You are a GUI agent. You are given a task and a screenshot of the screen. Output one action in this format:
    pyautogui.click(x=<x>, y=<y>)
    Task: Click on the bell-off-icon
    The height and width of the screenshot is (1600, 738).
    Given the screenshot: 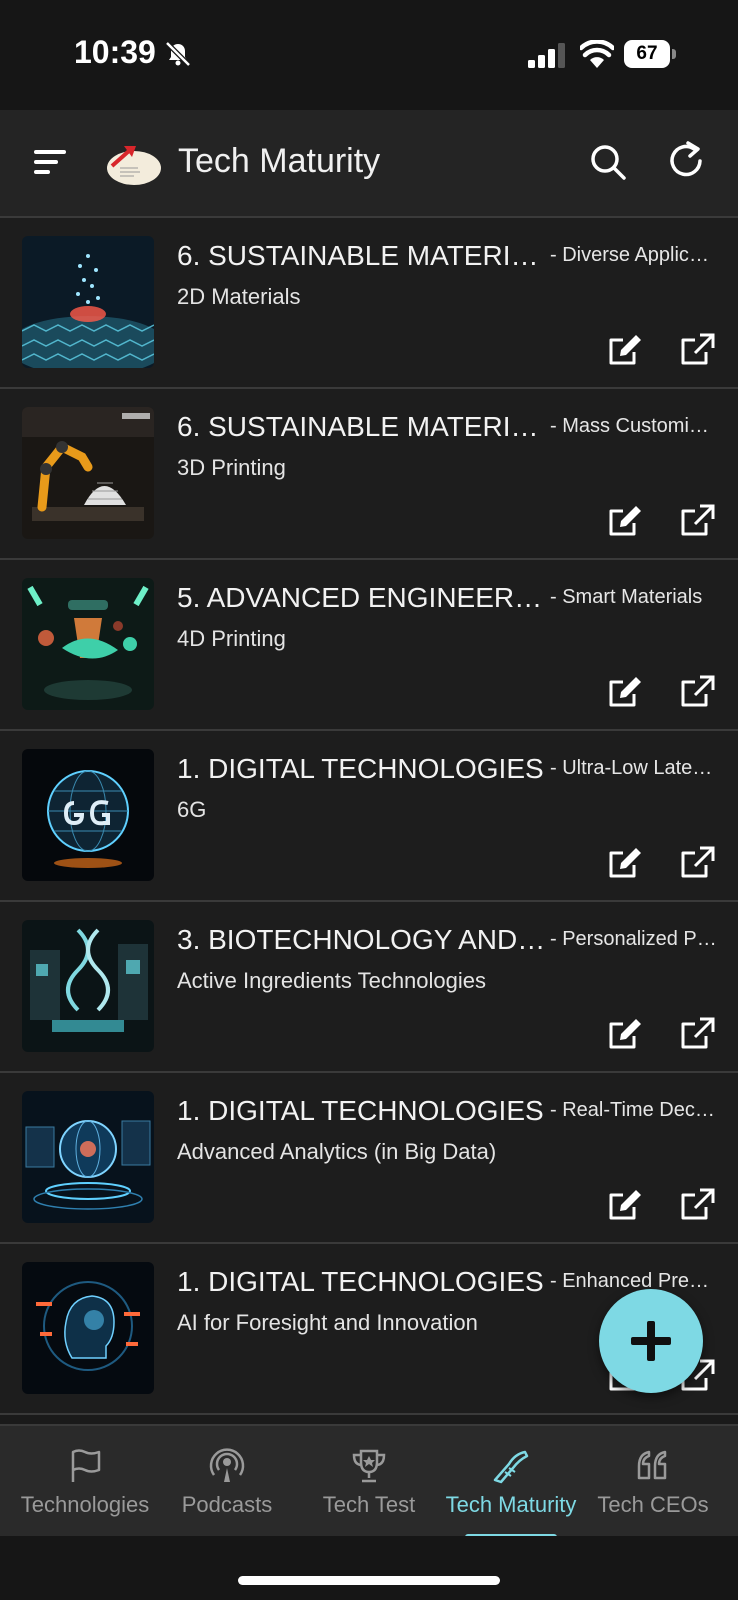 What is the action you would take?
    pyautogui.click(x=178, y=54)
    